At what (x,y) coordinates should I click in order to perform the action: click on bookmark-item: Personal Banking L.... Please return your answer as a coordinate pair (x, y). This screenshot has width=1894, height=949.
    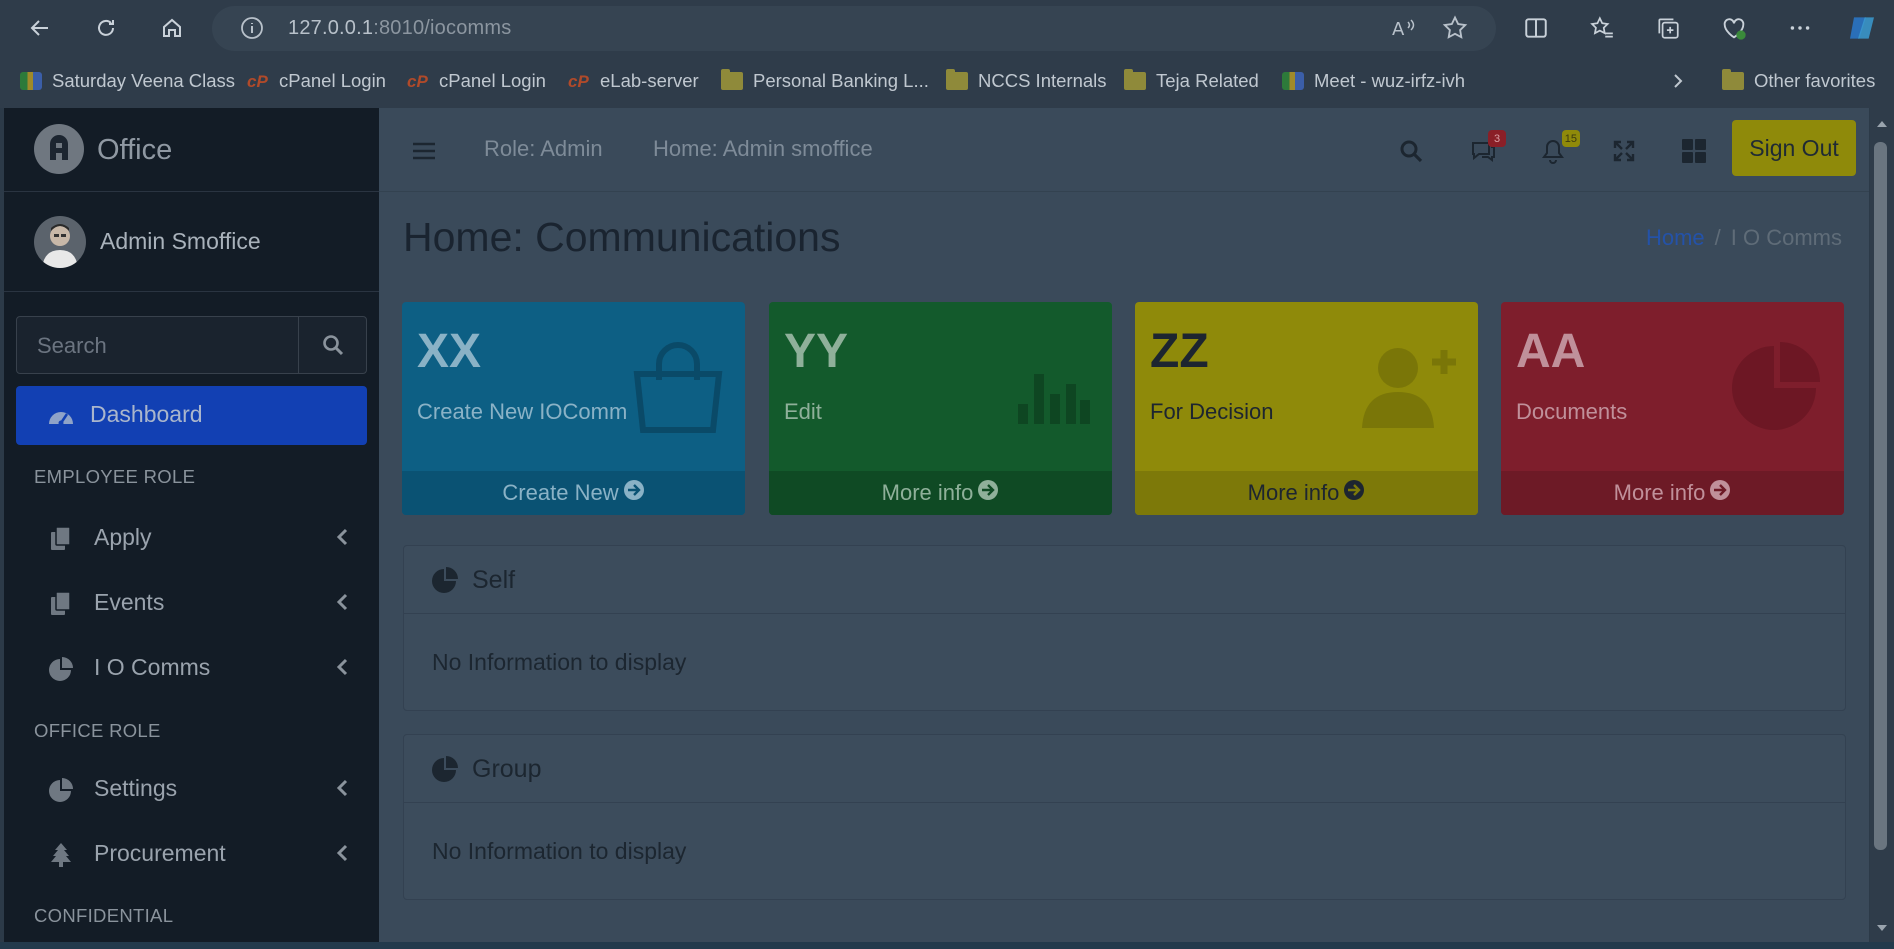
    Looking at the image, I should click on (825, 81).